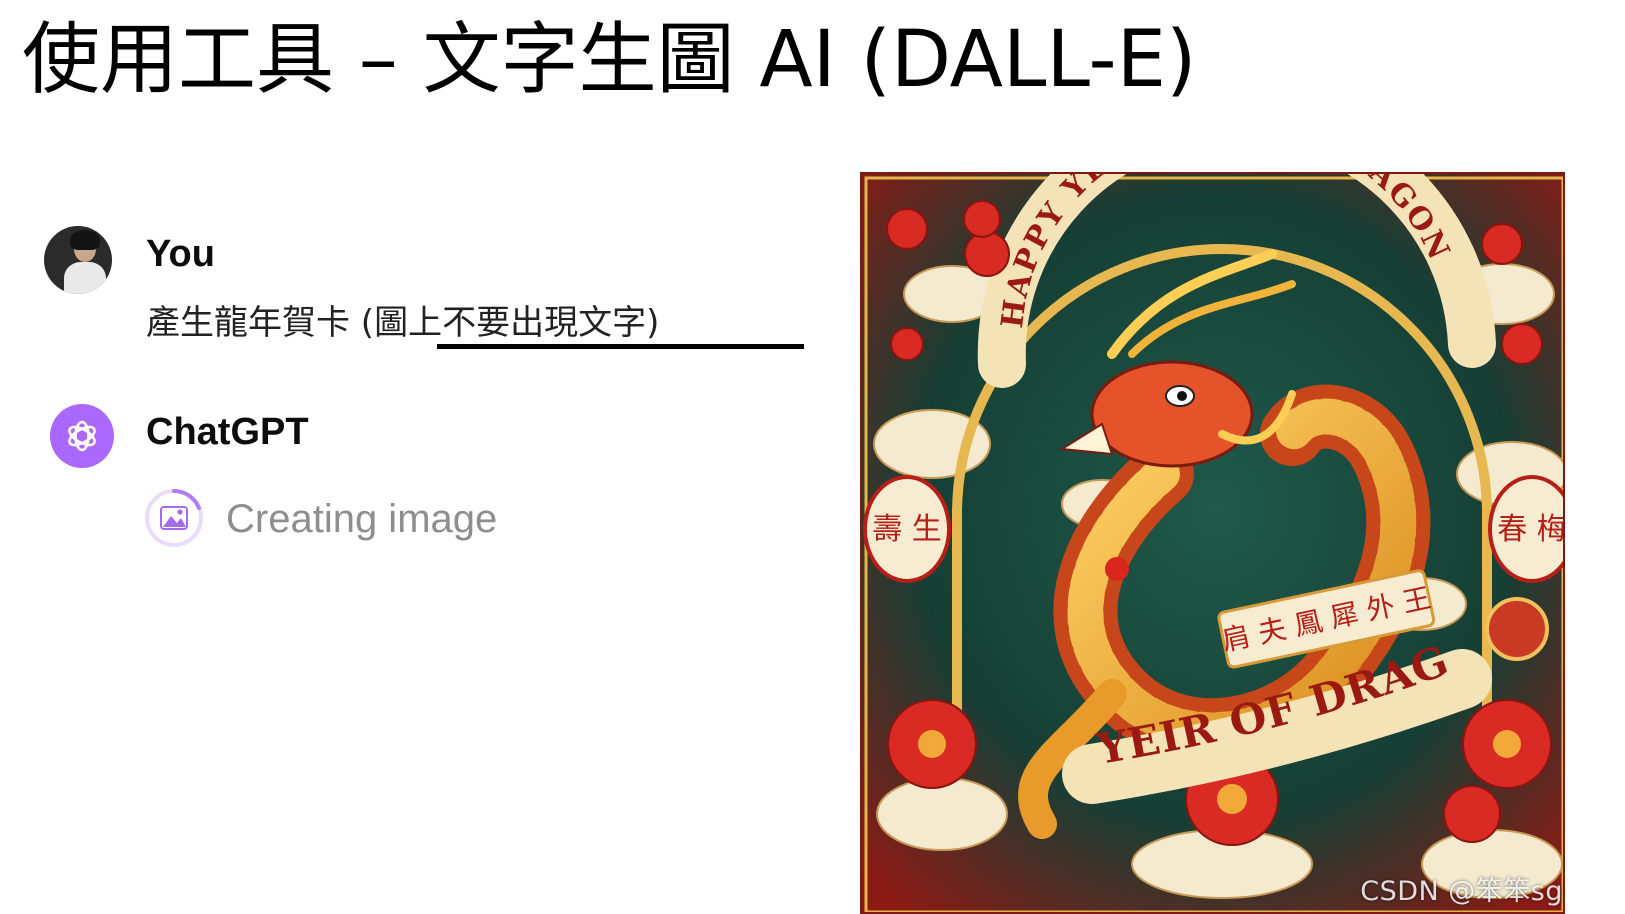 This screenshot has width=1625, height=914. I want to click on right-medallion-text: 春 梅, so click(1531, 529).